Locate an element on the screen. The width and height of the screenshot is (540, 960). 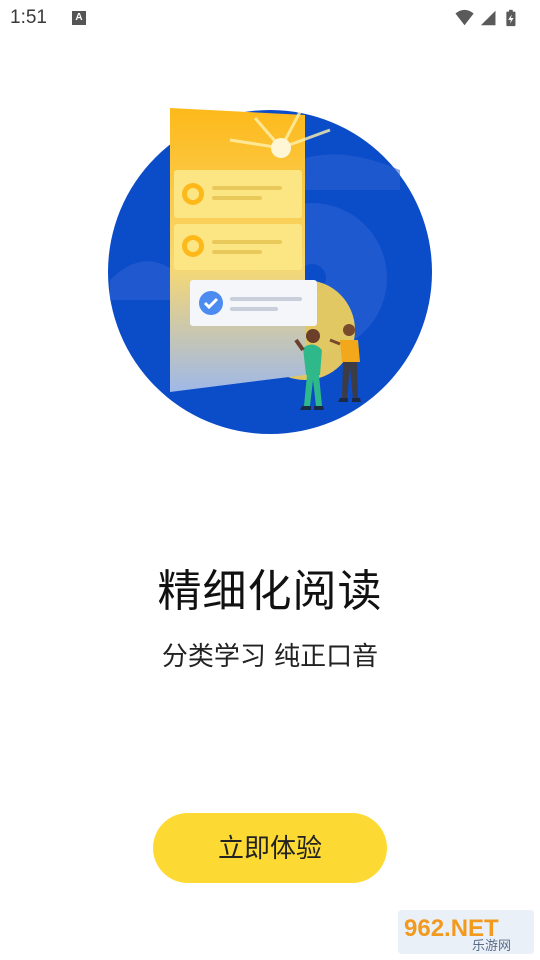
status-time: 1:51 is located at coordinates (28, 17).